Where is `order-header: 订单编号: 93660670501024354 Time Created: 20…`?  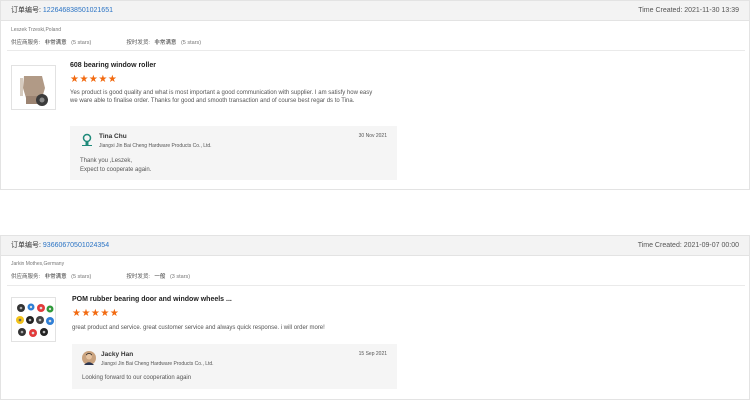 order-header: 订单编号: 93660670501024354 Time Created: 20… is located at coordinates (375, 246).